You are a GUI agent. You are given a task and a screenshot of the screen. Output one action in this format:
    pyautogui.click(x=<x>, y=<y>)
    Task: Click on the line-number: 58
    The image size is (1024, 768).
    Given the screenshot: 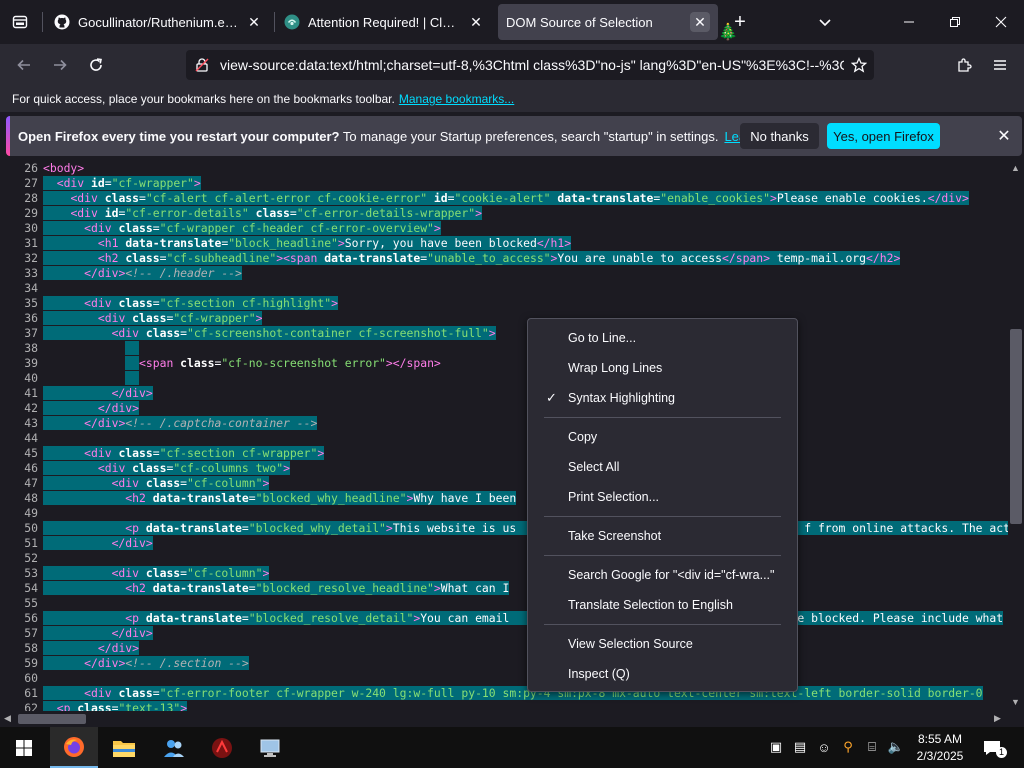 What is the action you would take?
    pyautogui.click(x=19, y=648)
    